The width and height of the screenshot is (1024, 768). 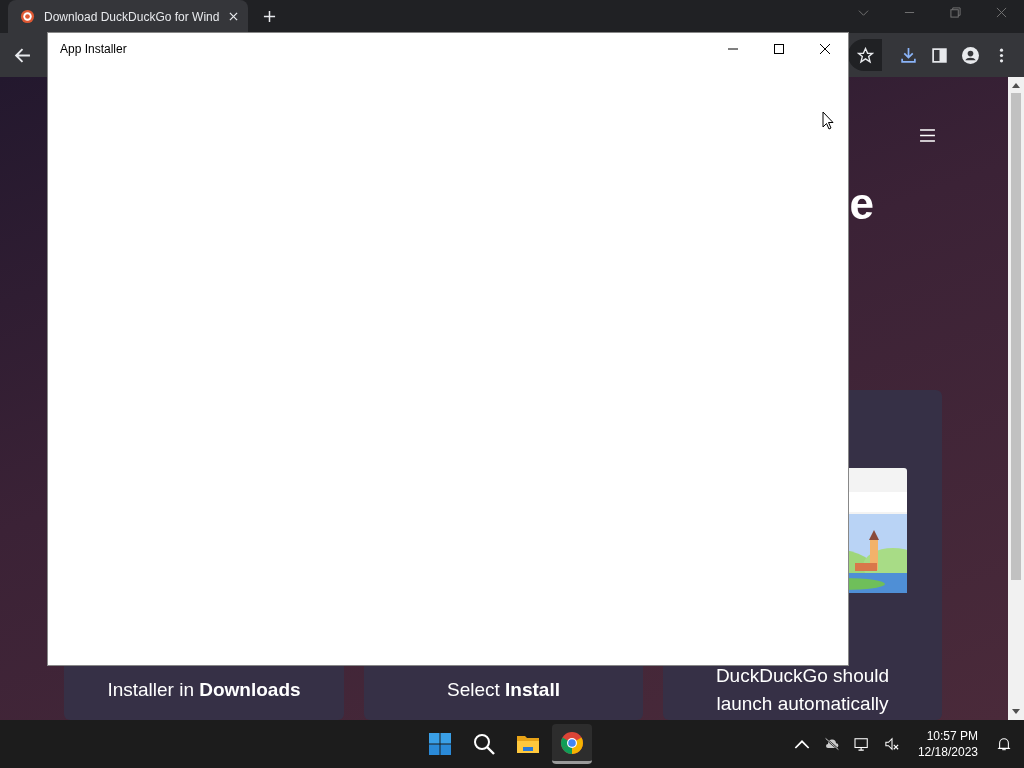 What do you see at coordinates (891, 744) in the screenshot?
I see `speaker-muted-icon` at bounding box center [891, 744].